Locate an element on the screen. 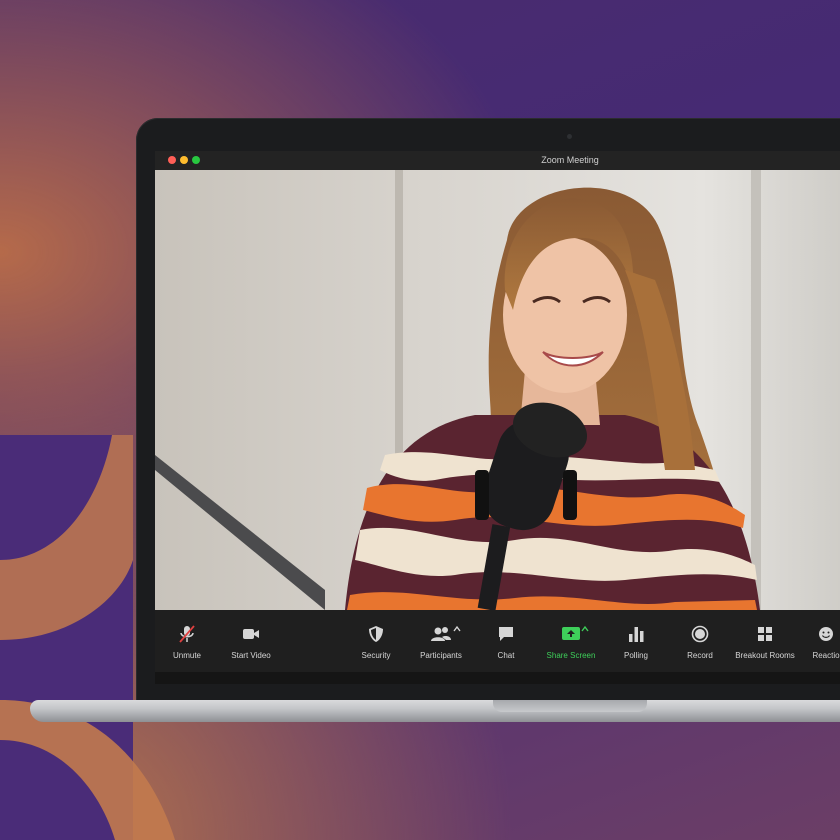 This screenshot has width=840, height=840. share-screen-caret-icon is located at coordinates (585, 629).